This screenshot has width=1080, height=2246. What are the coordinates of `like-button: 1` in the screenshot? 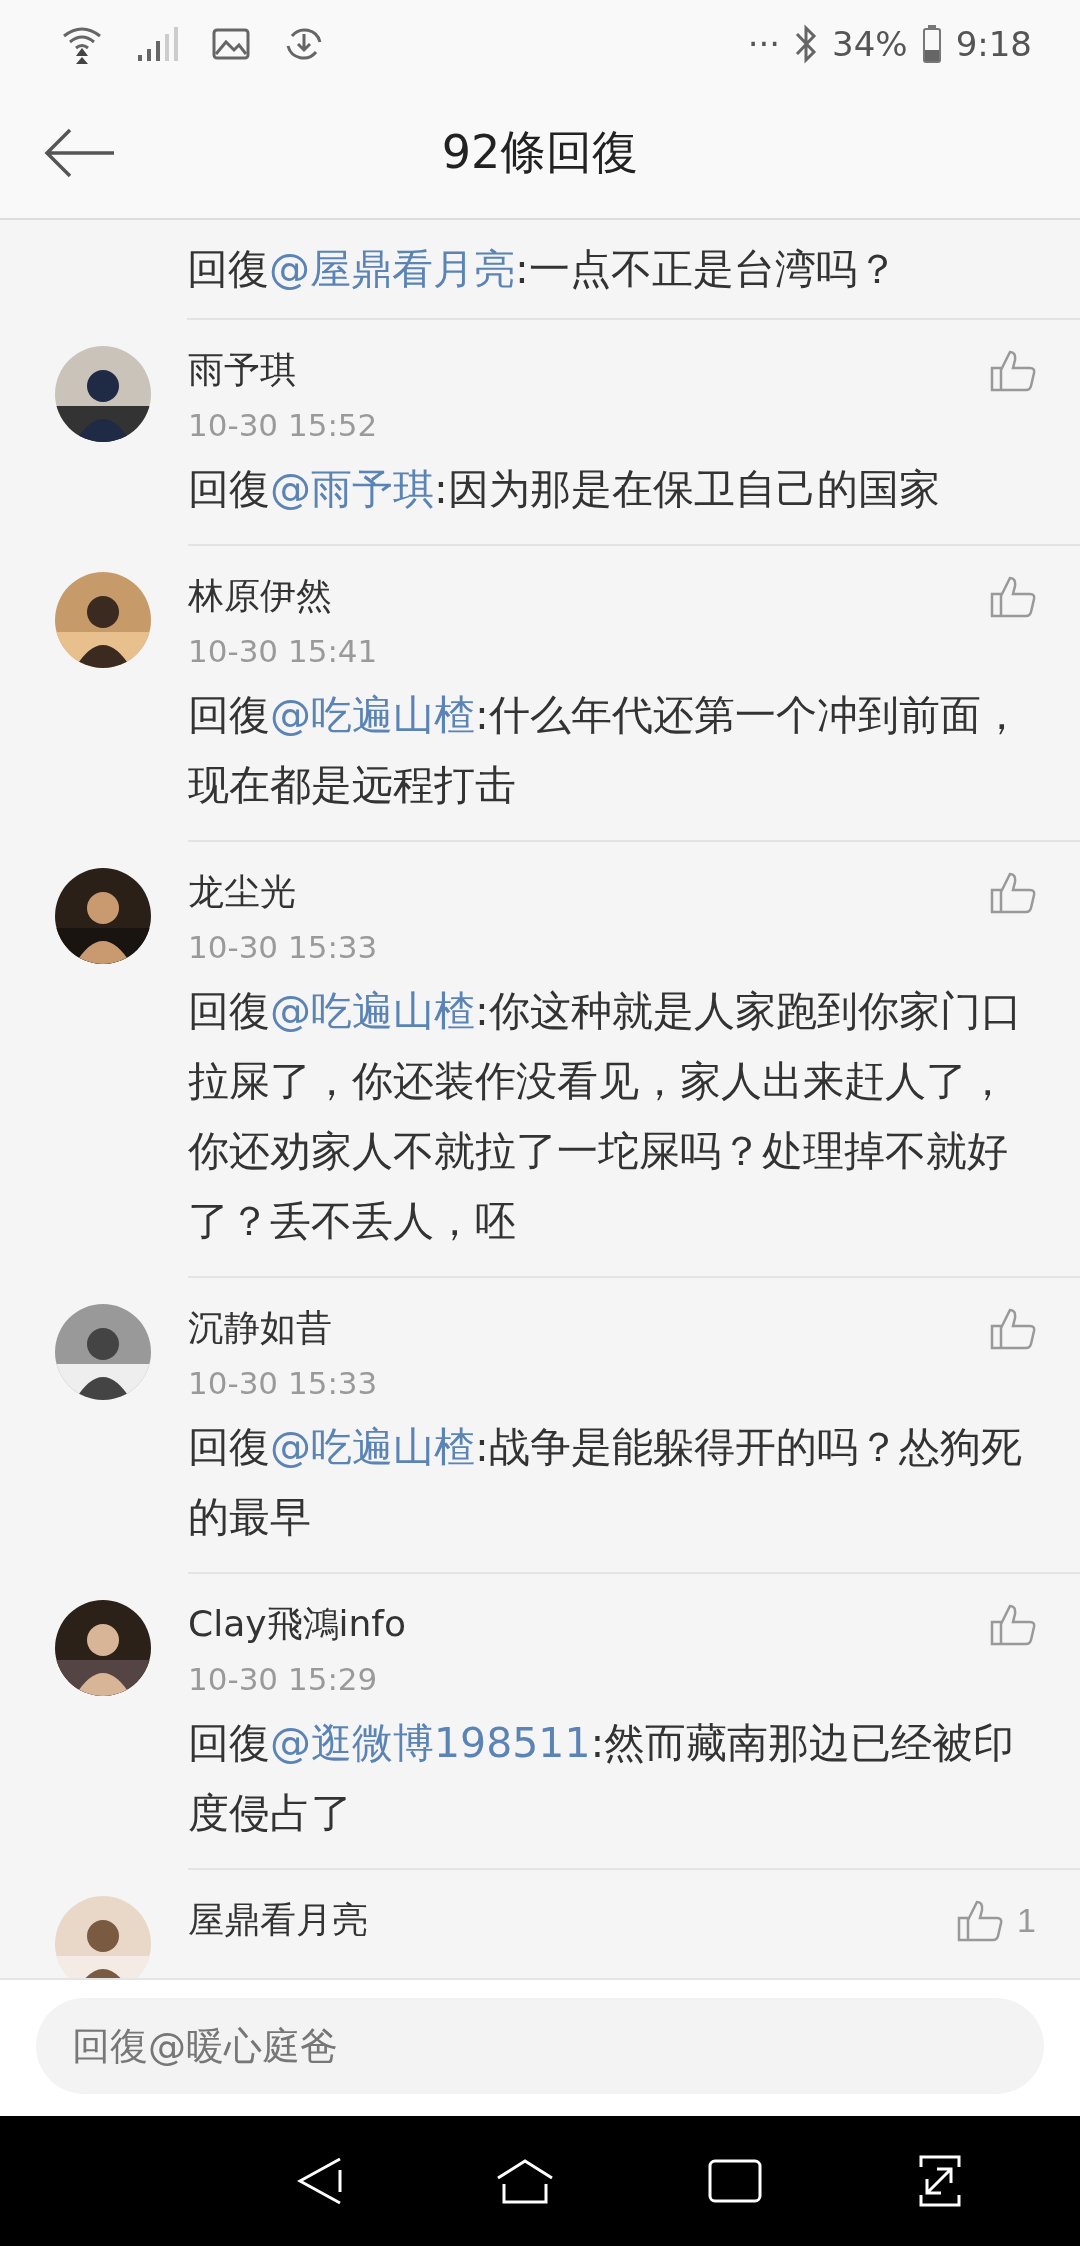 It's located at (996, 1920).